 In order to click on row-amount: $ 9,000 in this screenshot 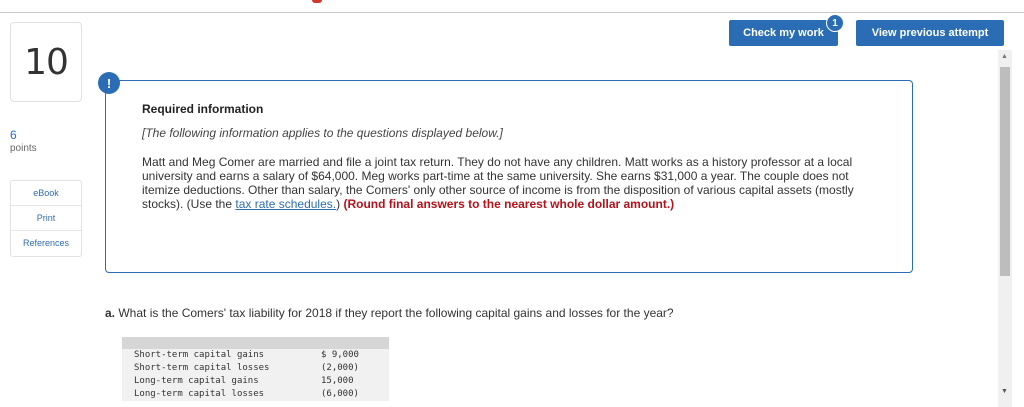, I will do `click(340, 355)`.